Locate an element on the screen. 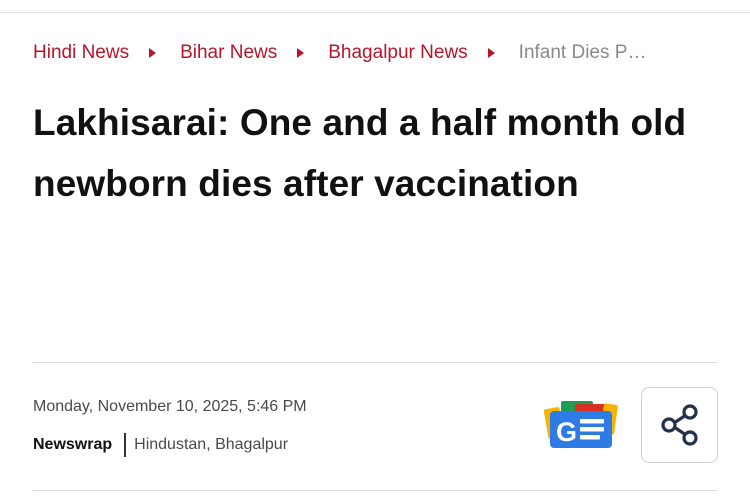  byline-divider is located at coordinates (125, 445).